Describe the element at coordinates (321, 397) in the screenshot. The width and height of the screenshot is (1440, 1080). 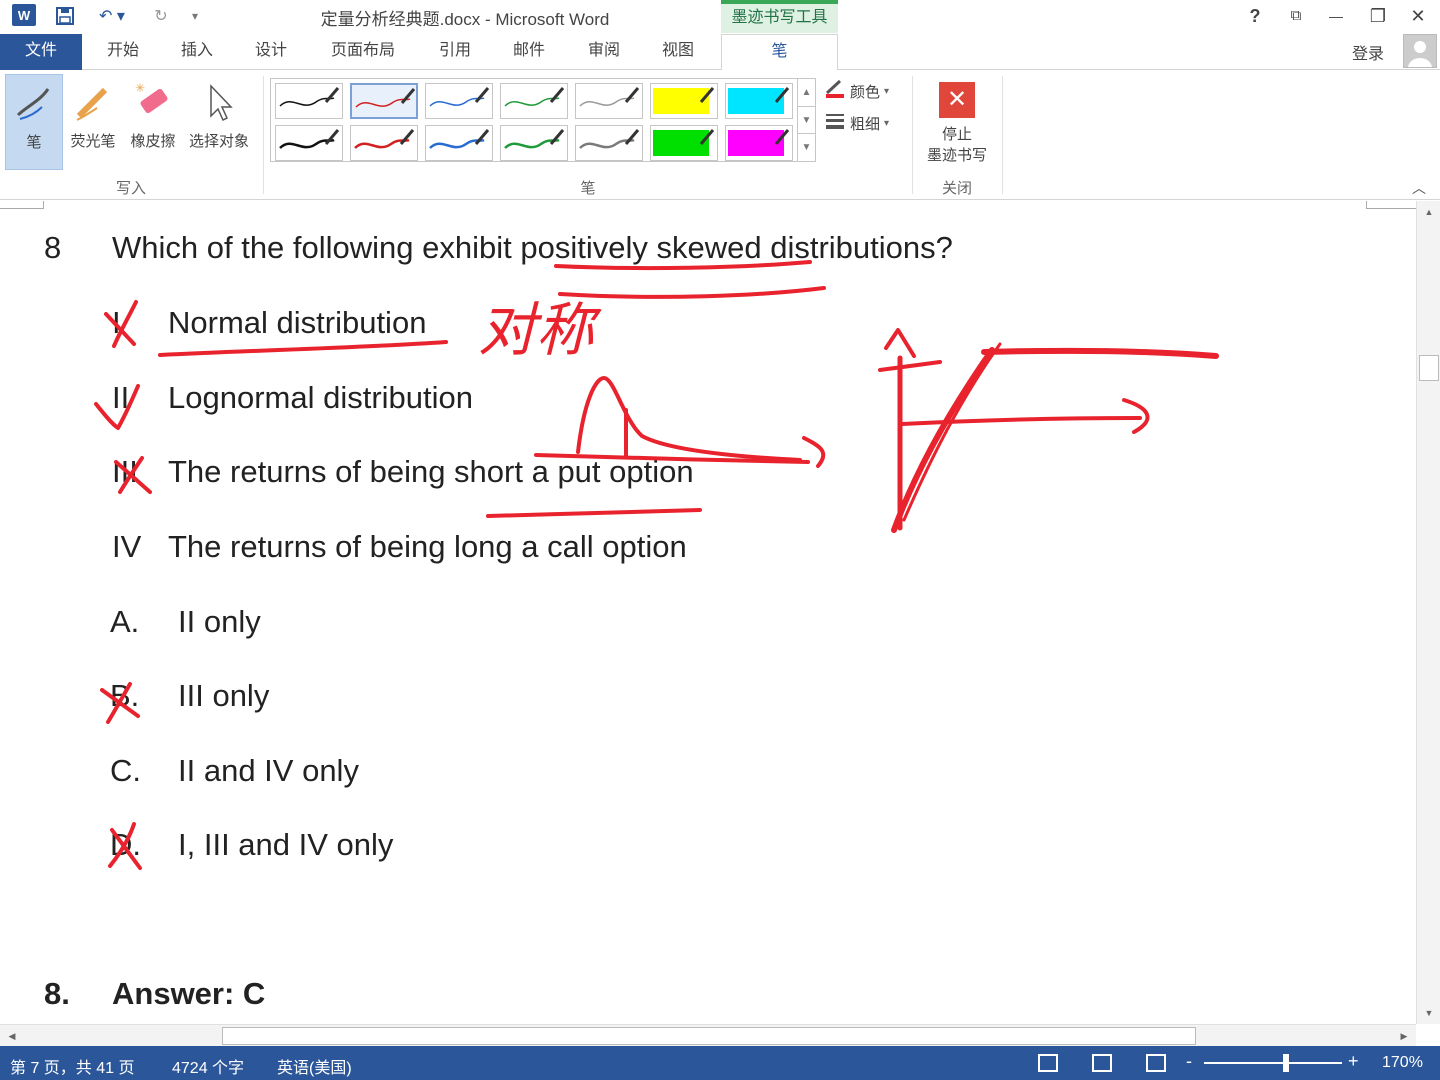
I see `item-text: Lognormal distribution` at that location.